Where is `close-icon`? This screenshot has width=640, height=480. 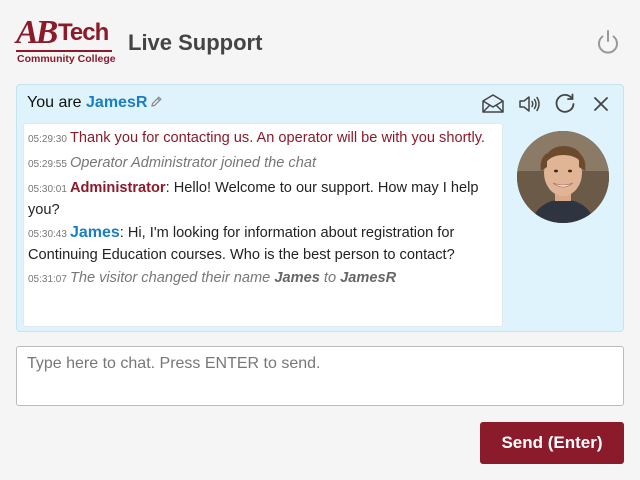 close-icon is located at coordinates (601, 104).